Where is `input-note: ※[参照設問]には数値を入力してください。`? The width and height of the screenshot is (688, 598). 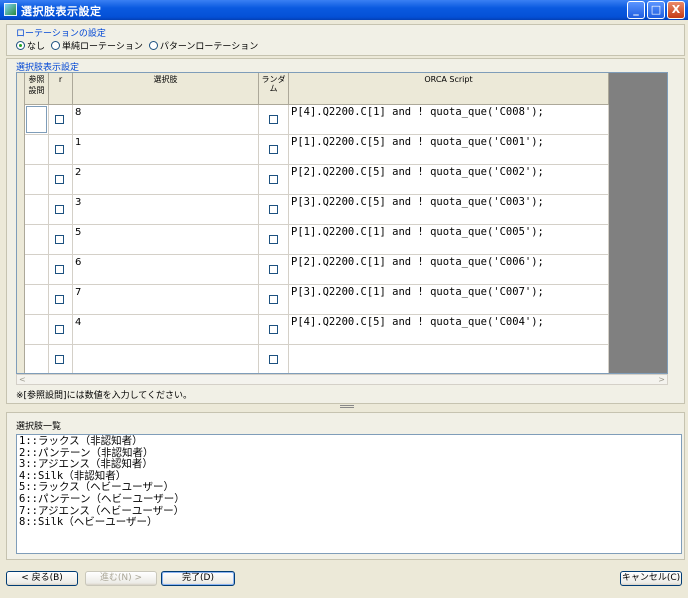
input-note: ※[参照設問]には数値を入力してください。 is located at coordinates (104, 396).